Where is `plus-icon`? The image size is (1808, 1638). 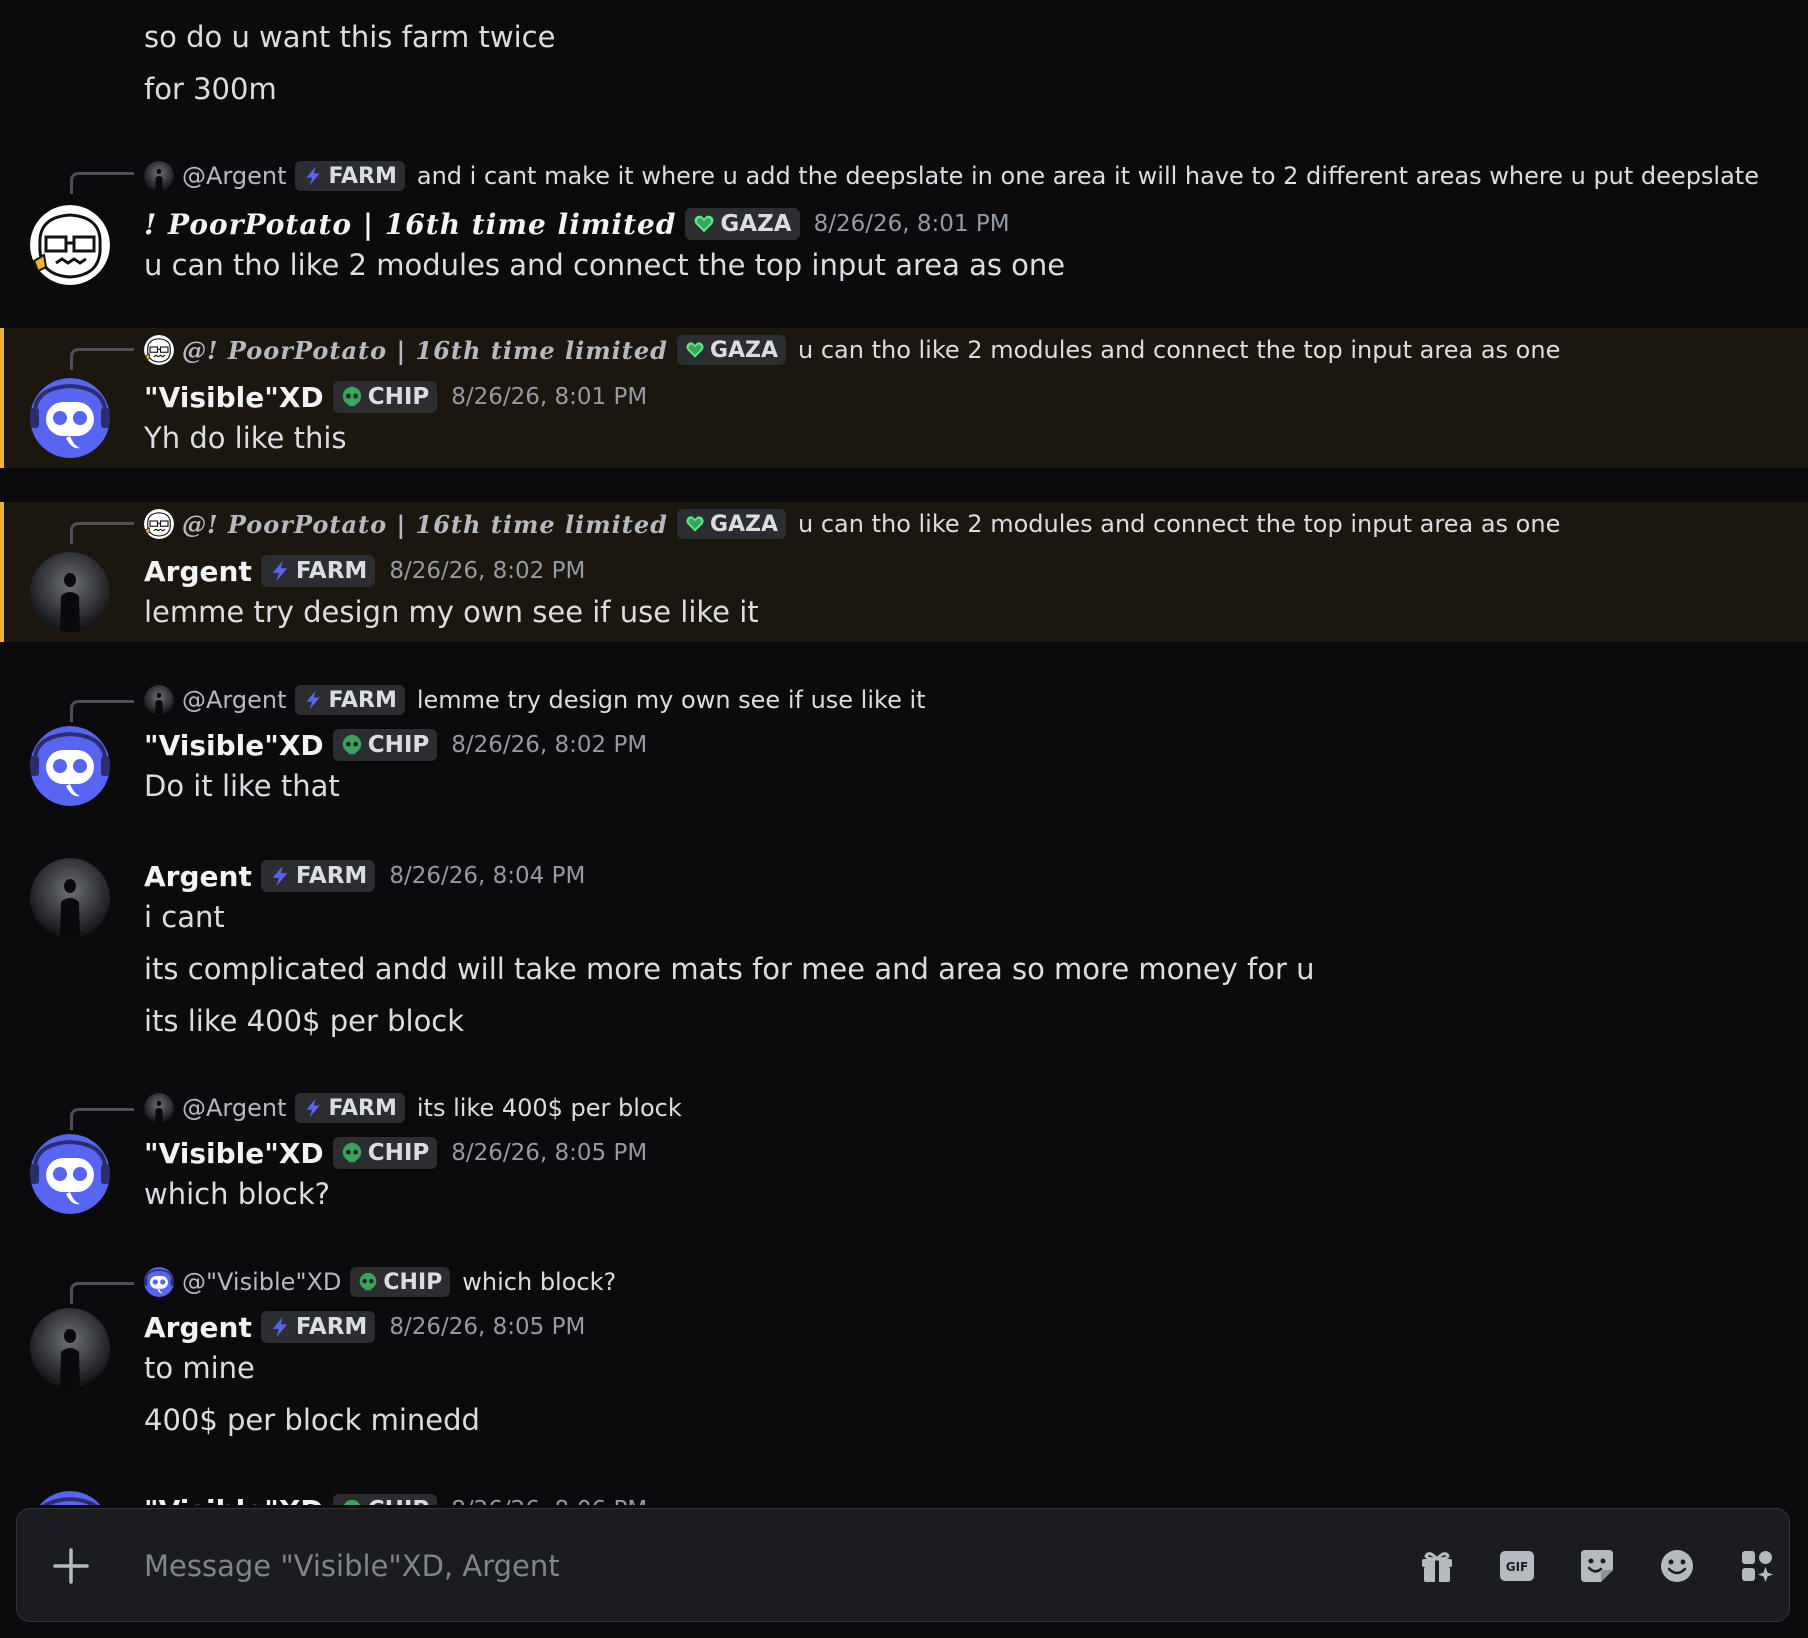 plus-icon is located at coordinates (71, 1566).